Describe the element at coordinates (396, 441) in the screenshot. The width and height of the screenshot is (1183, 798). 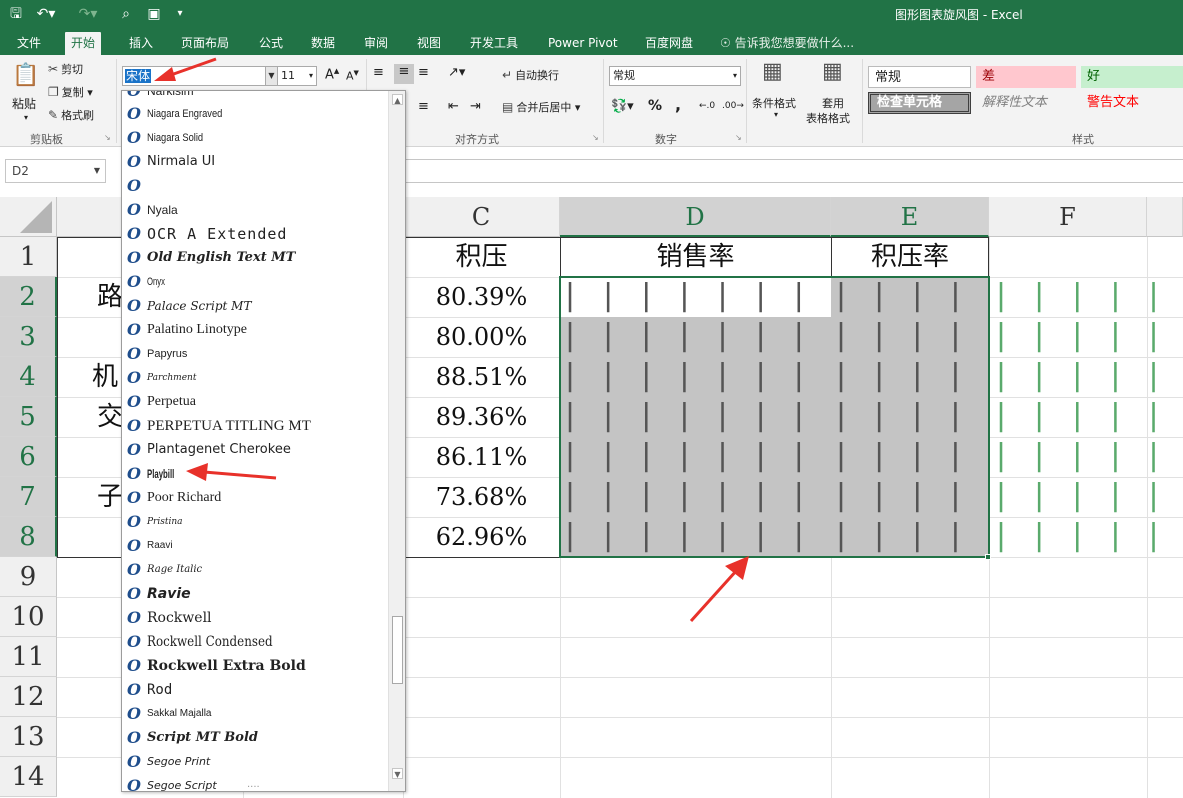
I see `dropdown-scrollbar: ▲ ▼` at that location.